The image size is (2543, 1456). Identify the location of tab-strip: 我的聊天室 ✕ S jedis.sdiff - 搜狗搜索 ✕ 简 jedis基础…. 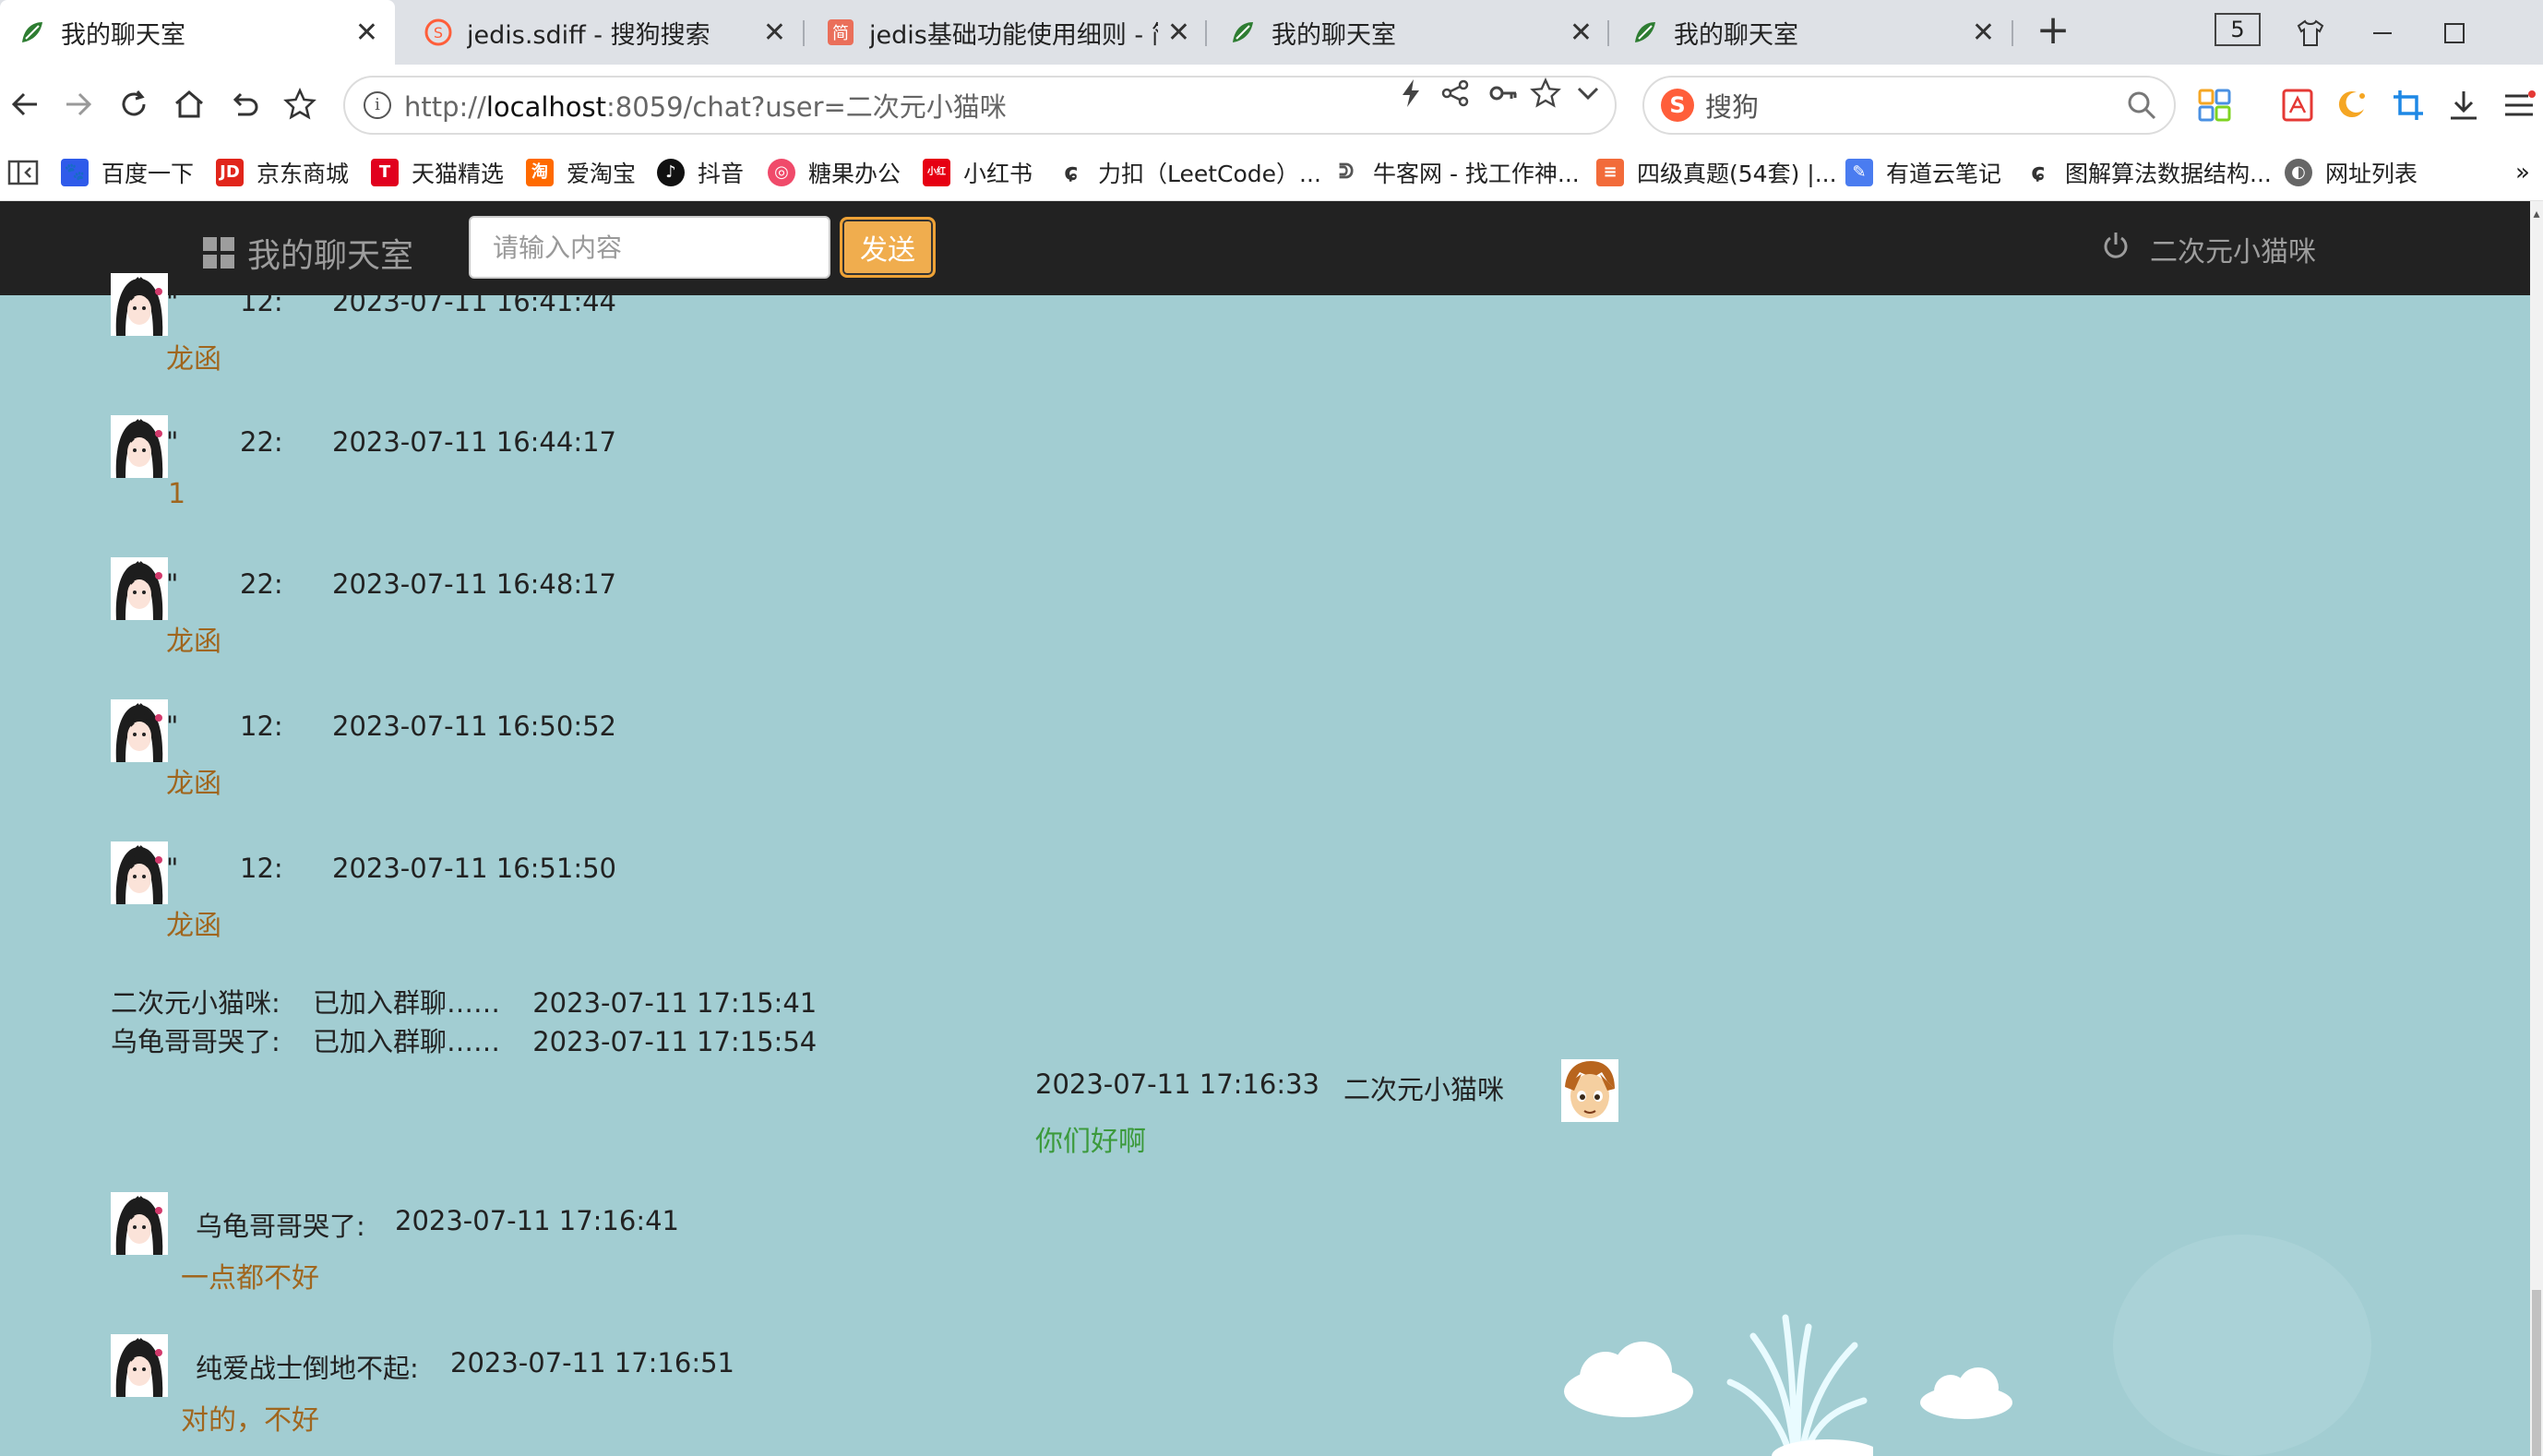
(1271, 32).